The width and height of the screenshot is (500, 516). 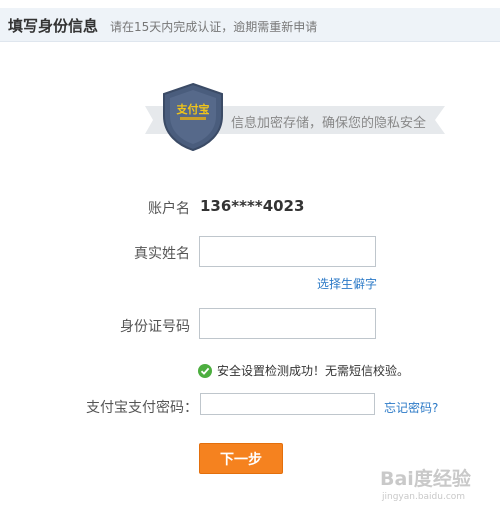 I want to click on account-value: 136****4023, so click(x=252, y=206).